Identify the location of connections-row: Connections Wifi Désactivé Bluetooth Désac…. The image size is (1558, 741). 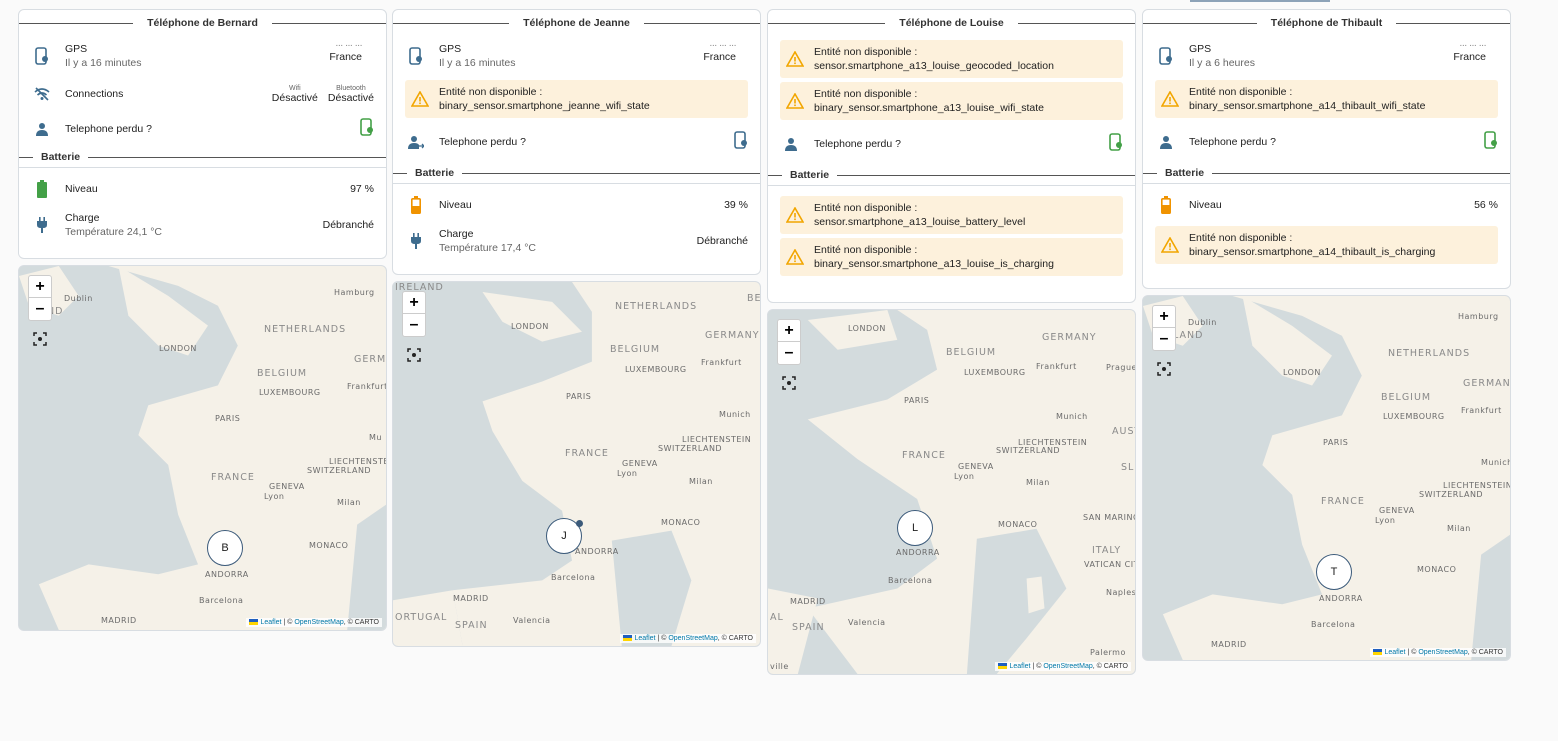
(202, 94).